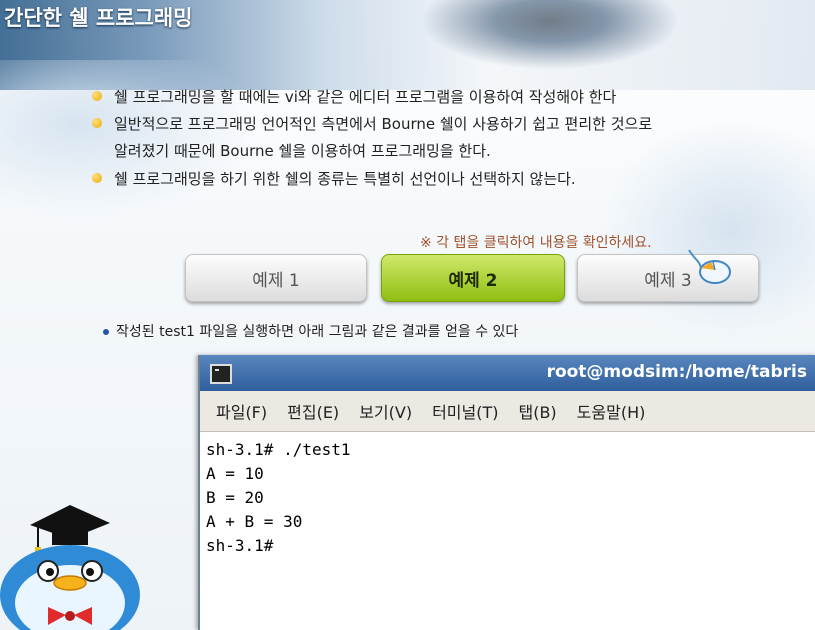 This screenshot has height=630, width=815. What do you see at coordinates (473, 278) in the screenshot?
I see `tab-example-2: 예제 2` at bounding box center [473, 278].